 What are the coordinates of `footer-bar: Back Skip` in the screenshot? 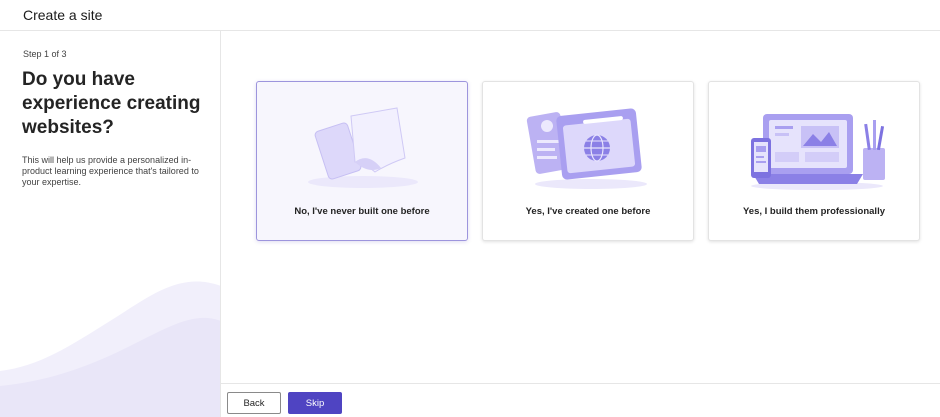 It's located at (580, 400).